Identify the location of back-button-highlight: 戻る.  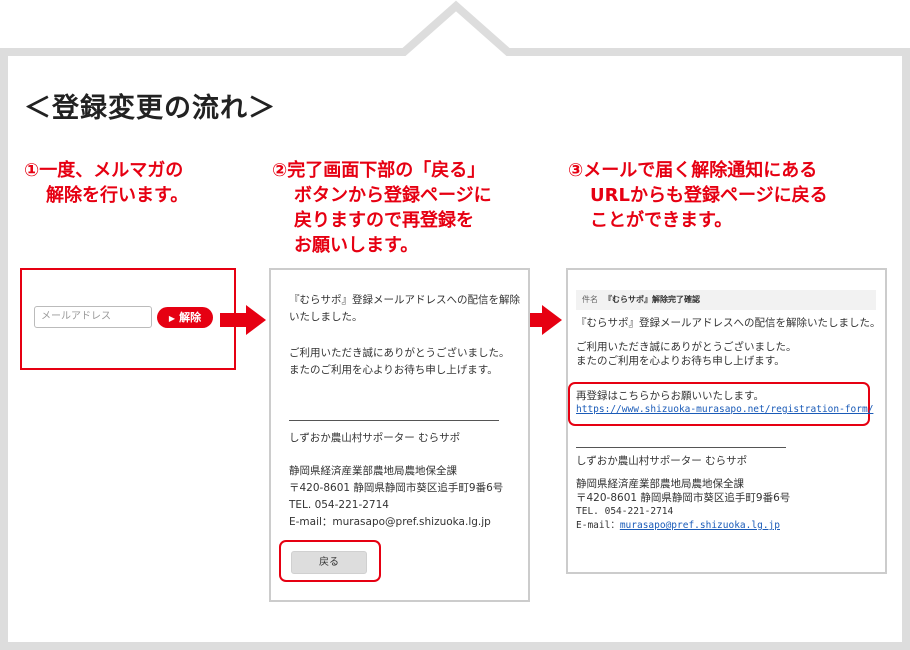
(330, 561).